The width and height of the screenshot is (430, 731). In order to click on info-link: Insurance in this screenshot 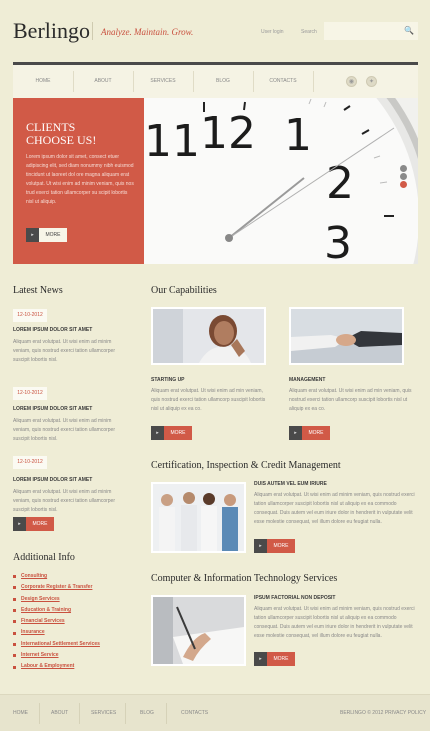, I will do `click(33, 632)`.